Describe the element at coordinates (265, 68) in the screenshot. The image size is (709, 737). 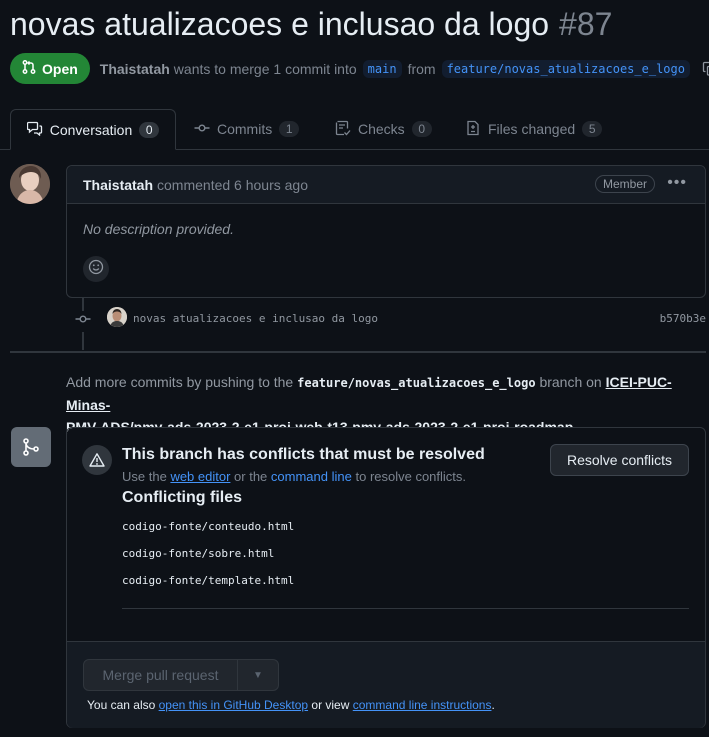
I see `meta-text: wants to merge 1 commit into` at that location.